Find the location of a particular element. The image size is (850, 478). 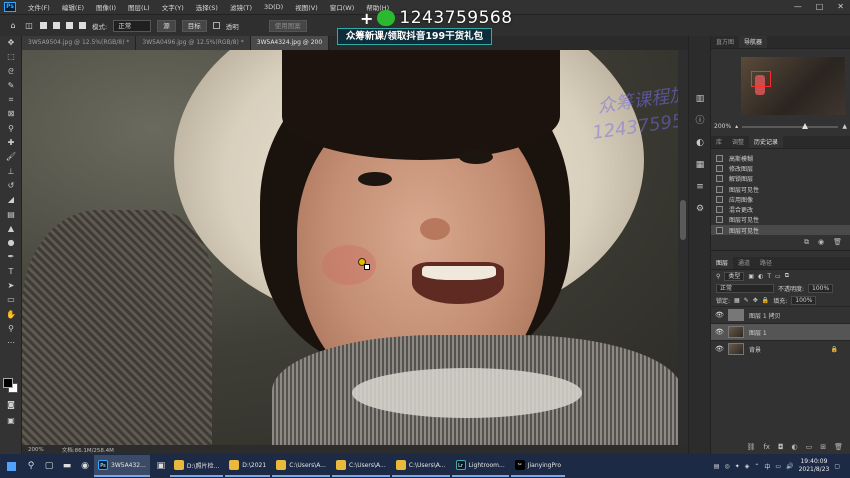

navigator-zoom-slider is located at coordinates (790, 125).